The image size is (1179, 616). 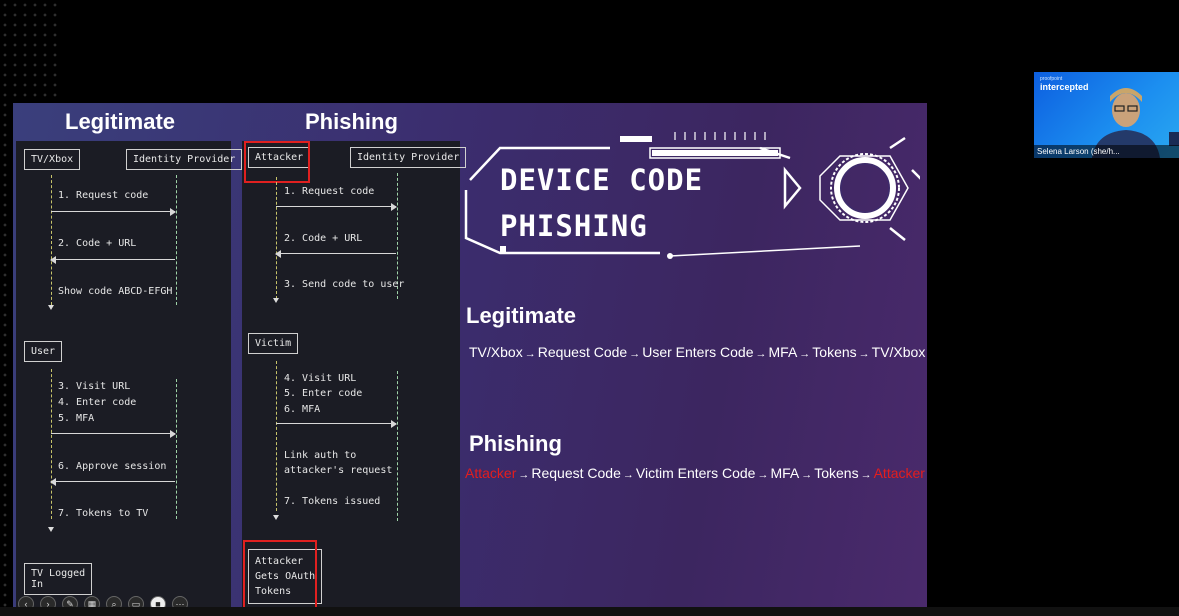 What do you see at coordinates (515, 443) in the screenshot?
I see `phishing-subheading: Phishing` at bounding box center [515, 443].